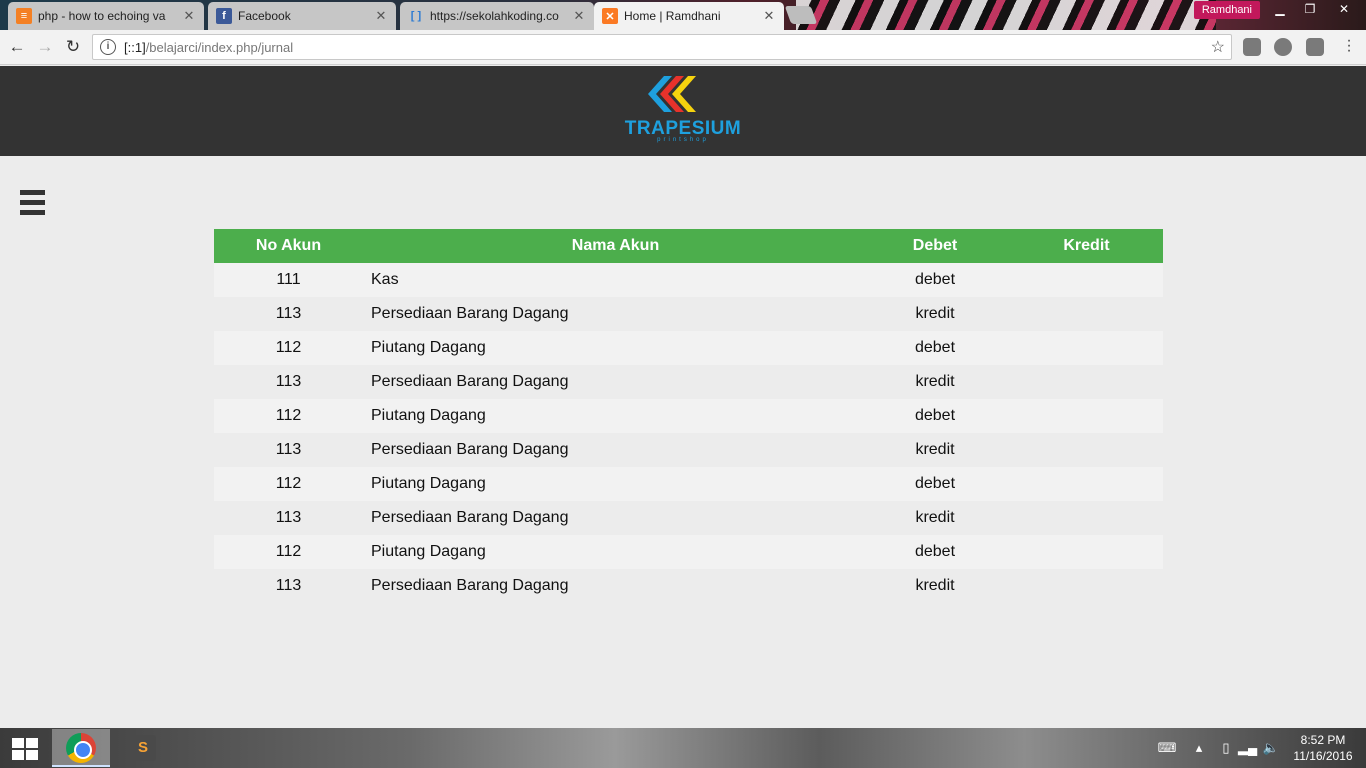  What do you see at coordinates (288, 280) in the screenshot?
I see `cell-no-akun: 111` at bounding box center [288, 280].